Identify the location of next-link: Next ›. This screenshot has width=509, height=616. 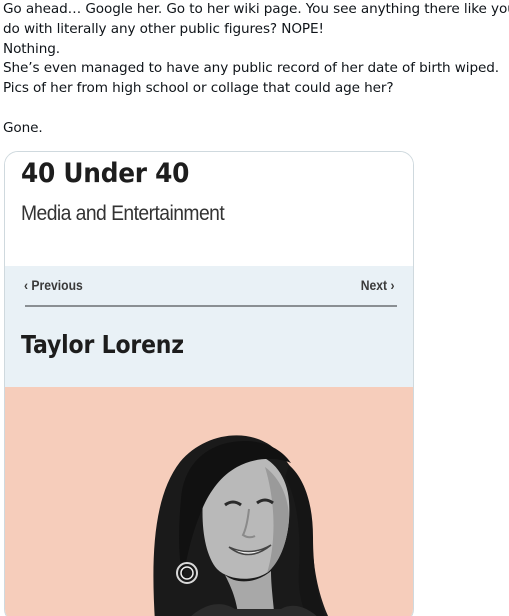
(378, 285).